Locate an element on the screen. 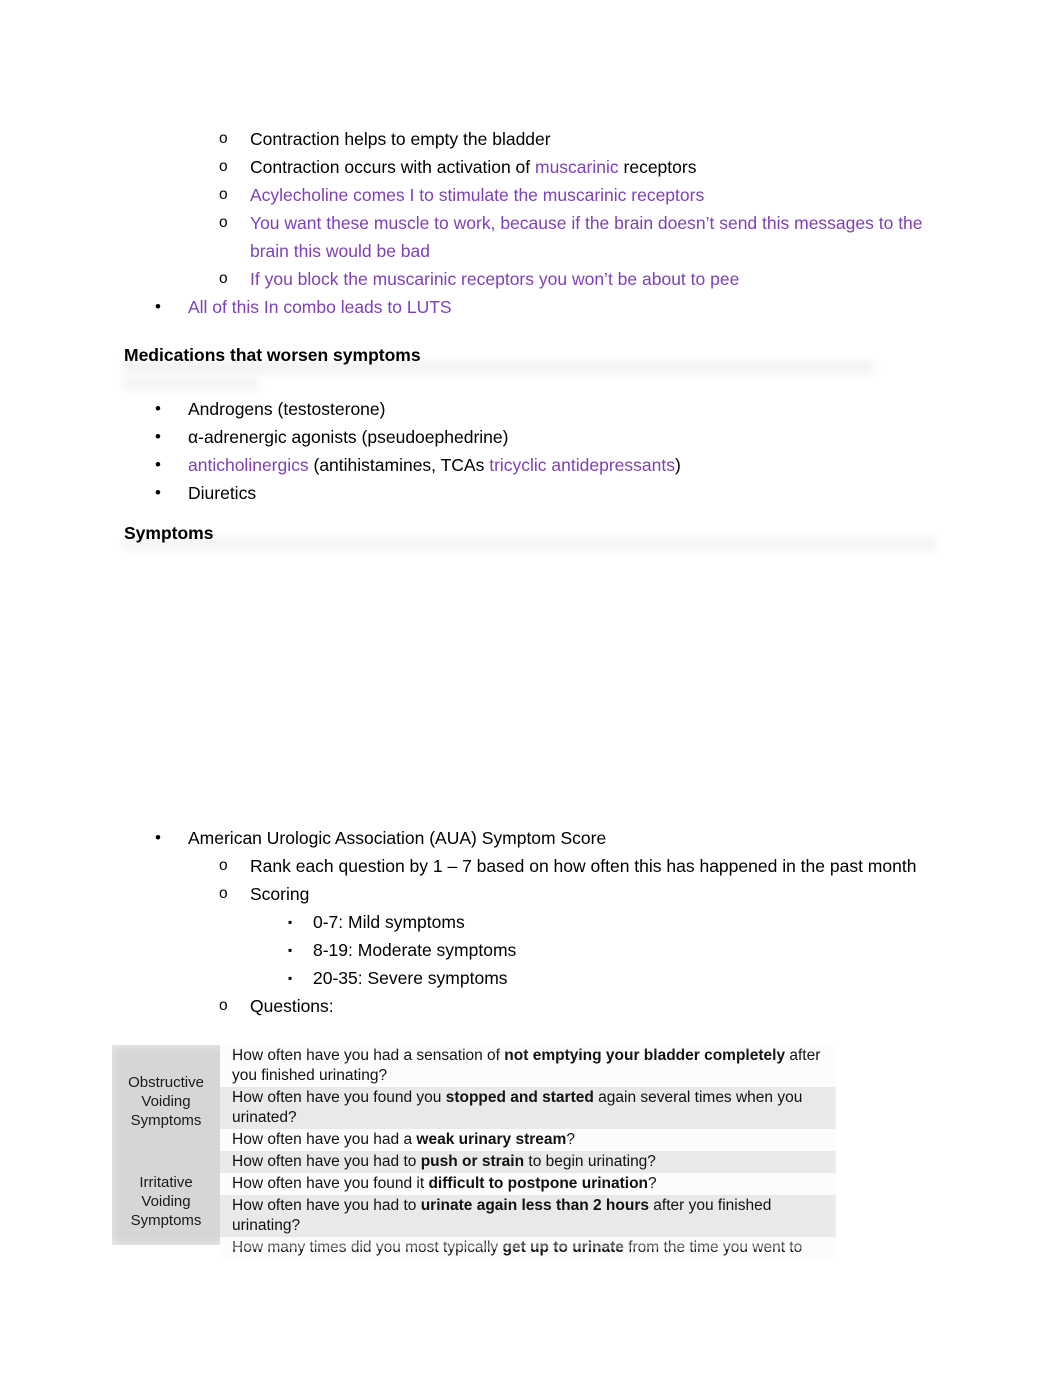 This screenshot has height=1376, width=1062. ghost-smudge-symptoms is located at coordinates (530, 545).